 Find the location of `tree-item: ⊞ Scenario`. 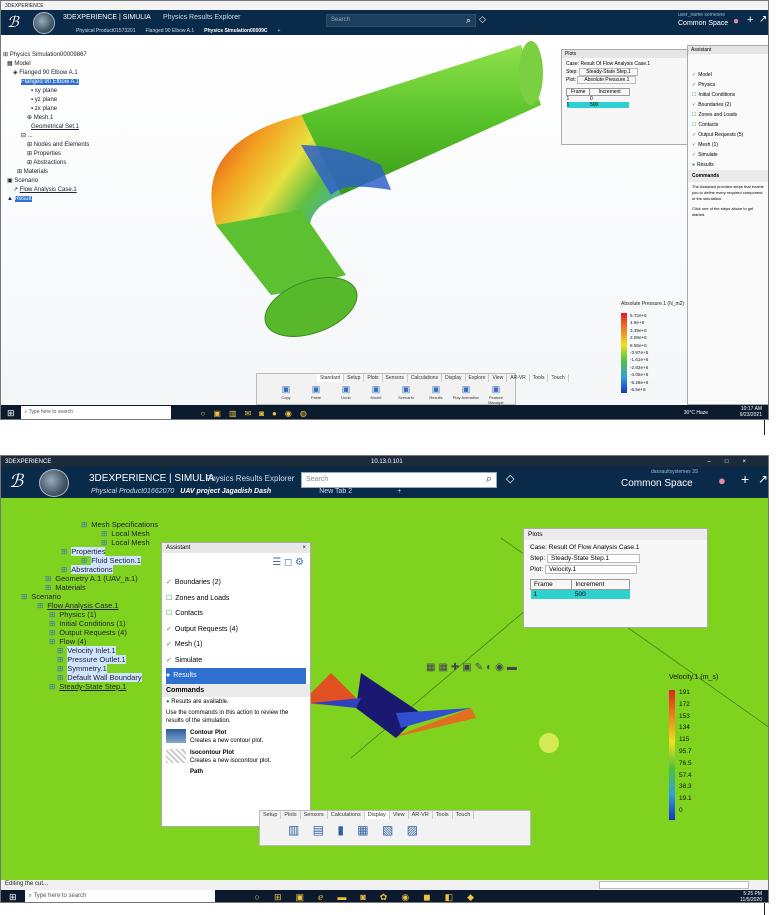

tree-item: ⊞ Scenario is located at coordinates (89, 596).